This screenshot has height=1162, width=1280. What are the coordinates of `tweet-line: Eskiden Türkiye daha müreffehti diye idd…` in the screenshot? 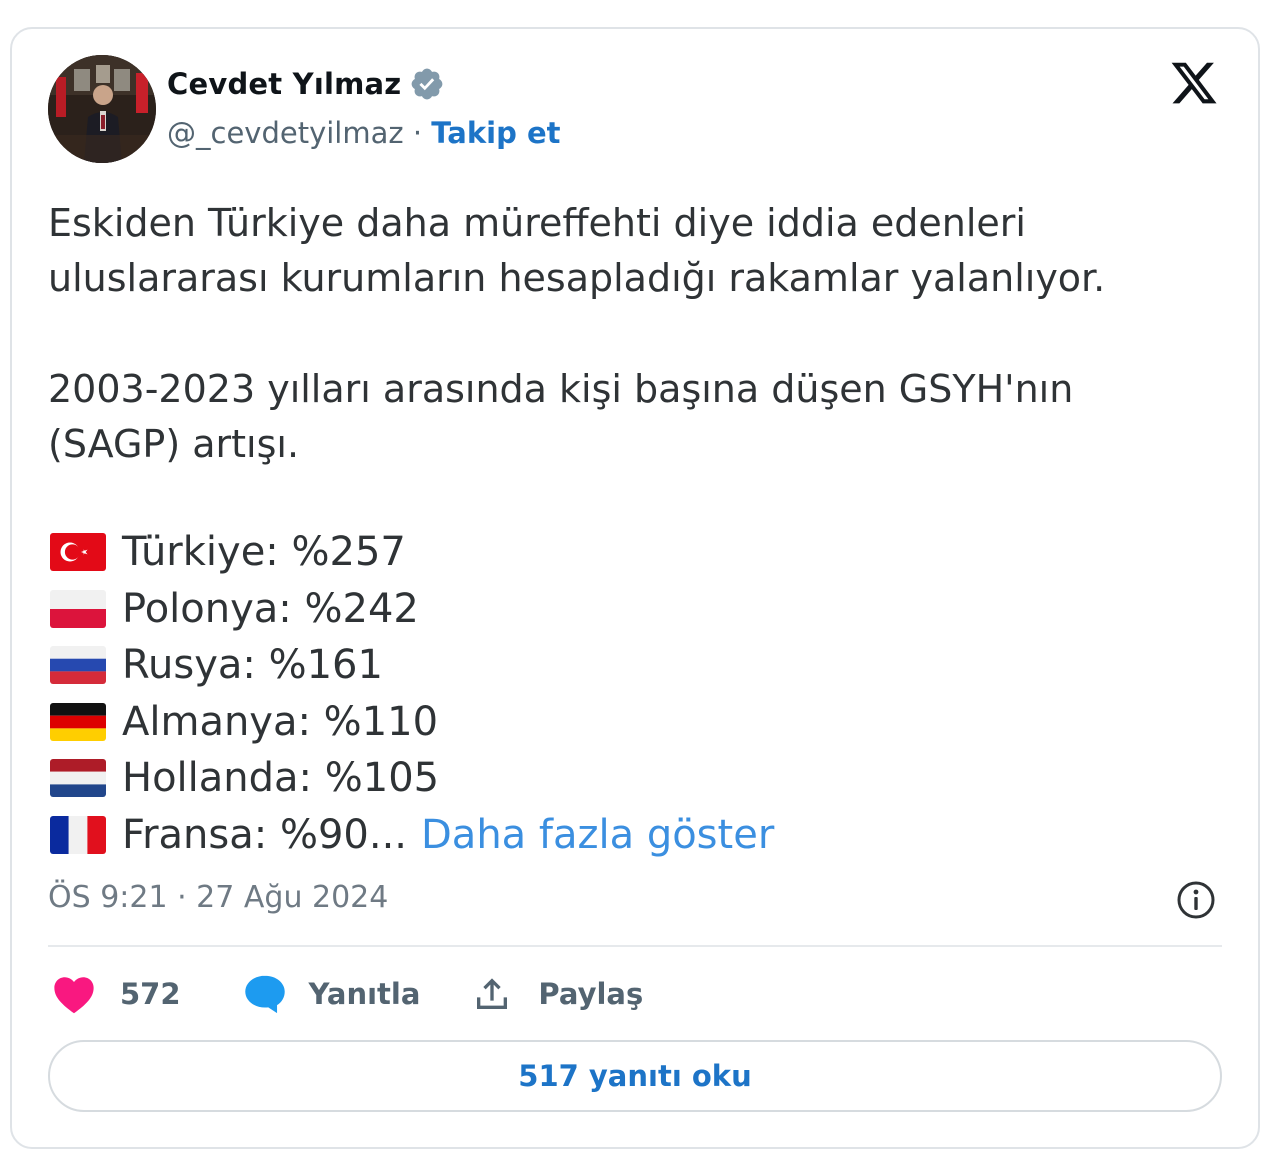 It's located at (537, 223).